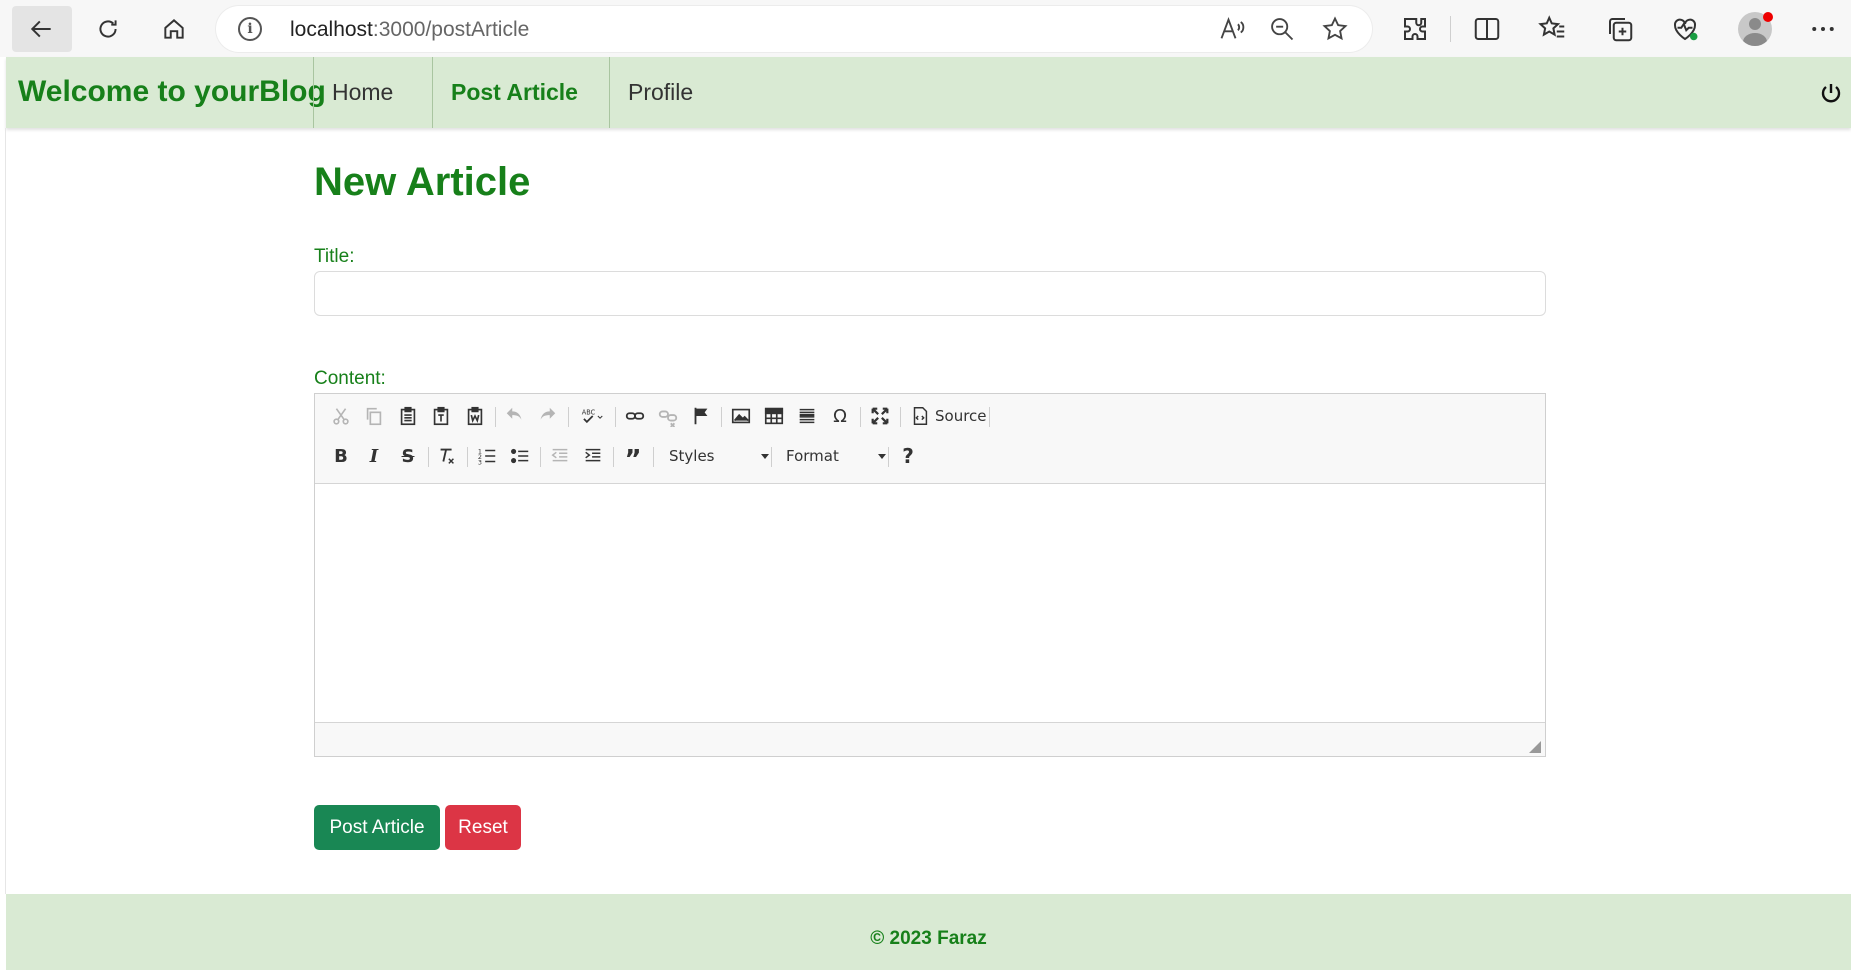 The height and width of the screenshot is (970, 1851). What do you see at coordinates (1553, 29) in the screenshot?
I see `favorites-icon` at bounding box center [1553, 29].